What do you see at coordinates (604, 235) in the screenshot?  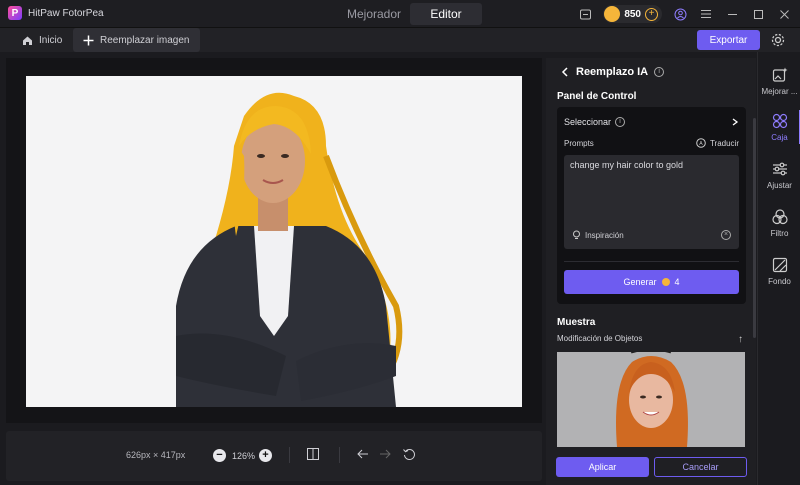 I see `inspiration-label: Inspiración` at bounding box center [604, 235].